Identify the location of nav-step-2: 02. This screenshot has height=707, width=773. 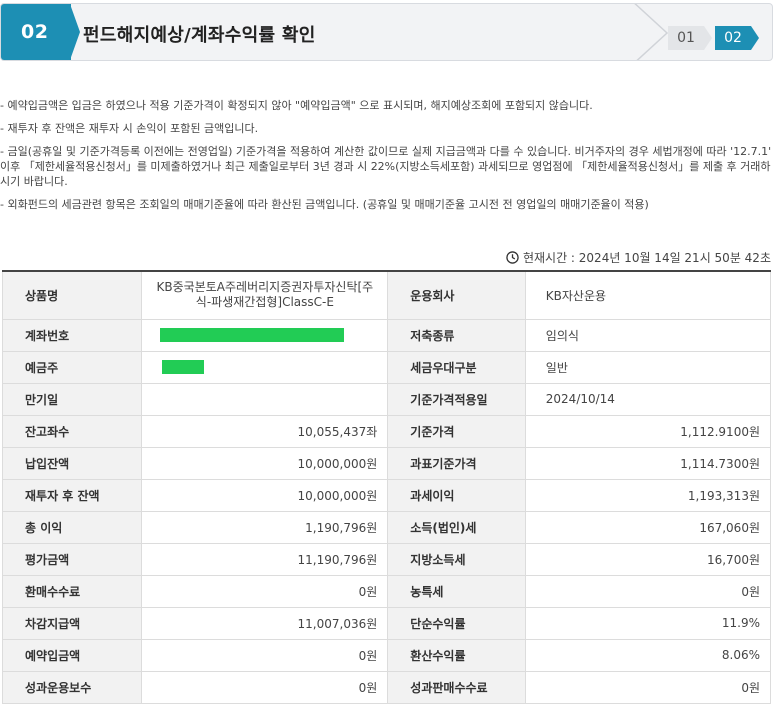
(737, 38).